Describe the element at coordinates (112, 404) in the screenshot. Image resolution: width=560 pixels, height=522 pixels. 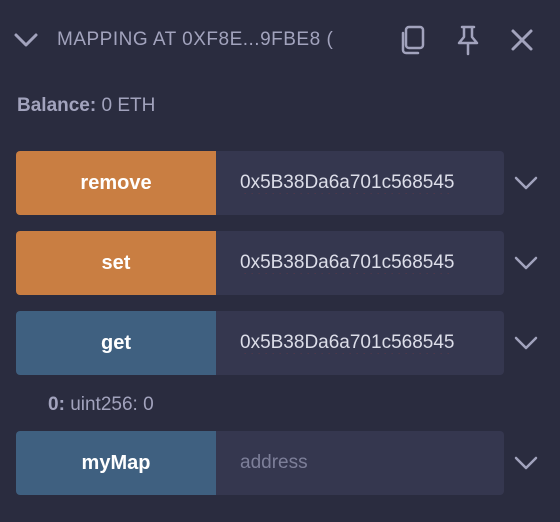
I see `result-value: uint256: 0` at that location.